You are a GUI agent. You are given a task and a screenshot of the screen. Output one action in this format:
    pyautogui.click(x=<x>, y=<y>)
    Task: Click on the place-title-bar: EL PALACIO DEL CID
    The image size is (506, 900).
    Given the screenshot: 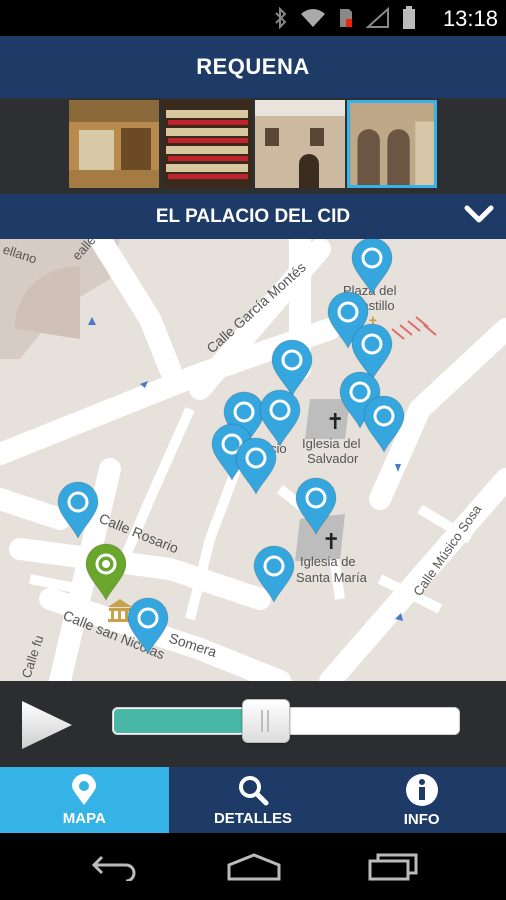 What is the action you would take?
    pyautogui.click(x=253, y=216)
    